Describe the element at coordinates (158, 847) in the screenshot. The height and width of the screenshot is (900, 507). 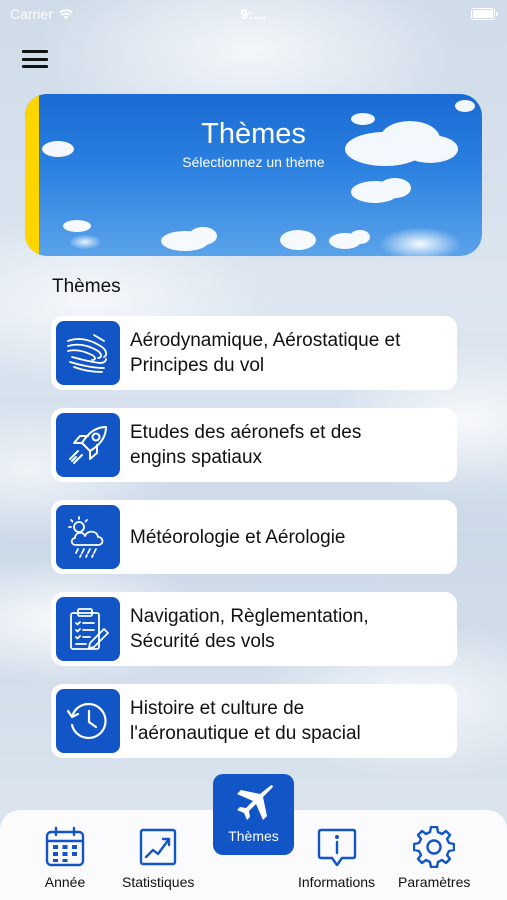
I see `chart-icon` at that location.